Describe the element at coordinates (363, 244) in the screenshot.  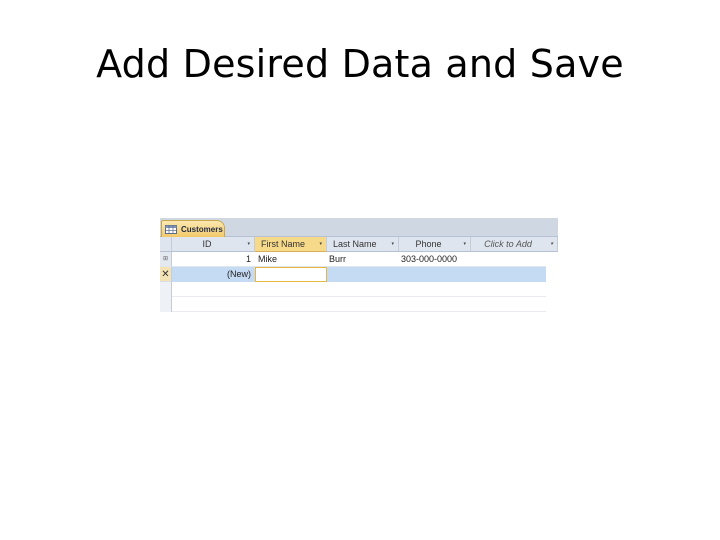
I see `column-header-last-name: Last Name ▾` at that location.